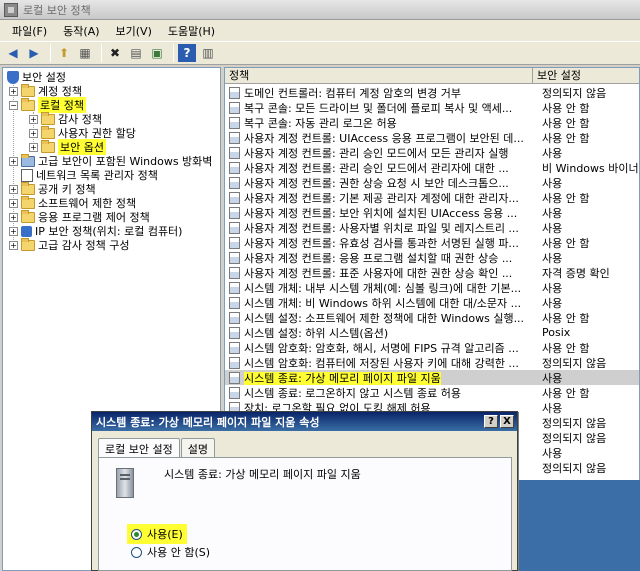  I want to click on dialog-help-button: ?, so click(491, 421).